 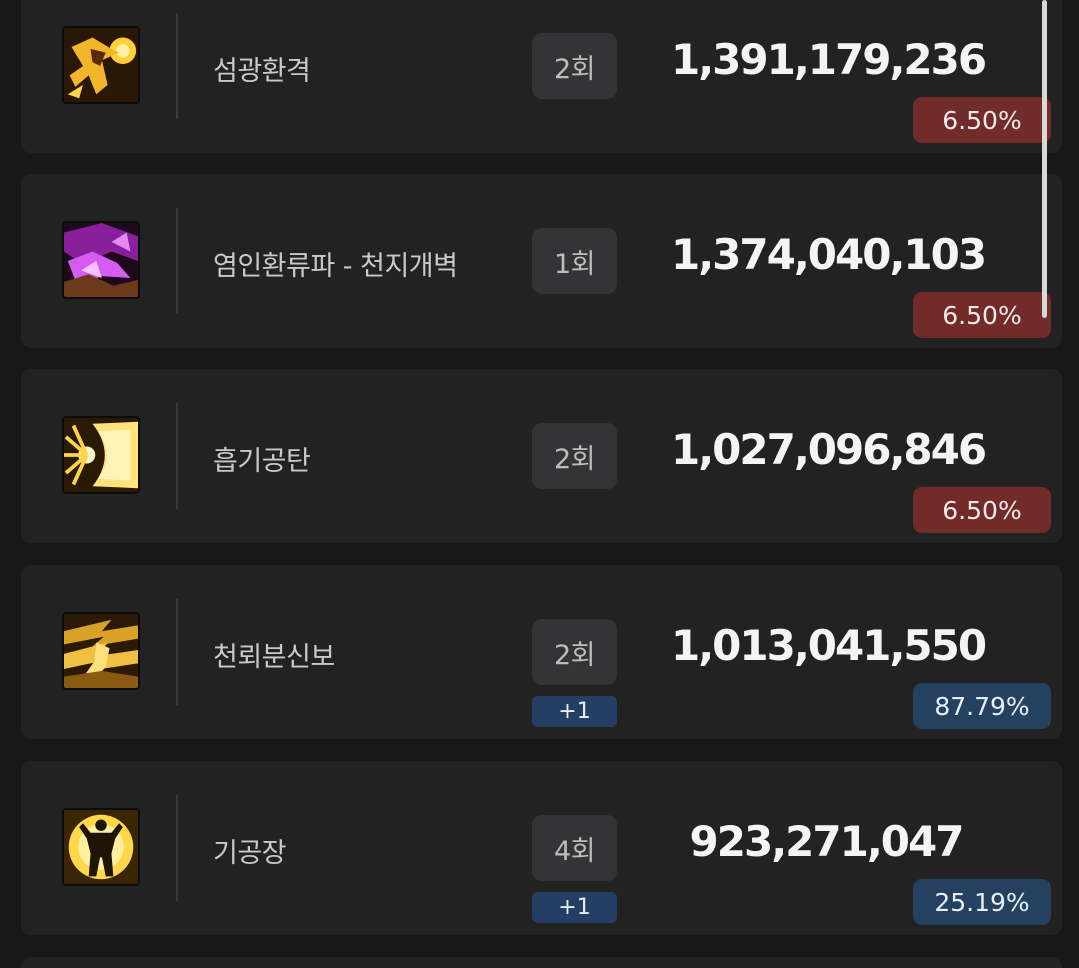 I want to click on damage-percent-badge: 25.19%, so click(x=982, y=902).